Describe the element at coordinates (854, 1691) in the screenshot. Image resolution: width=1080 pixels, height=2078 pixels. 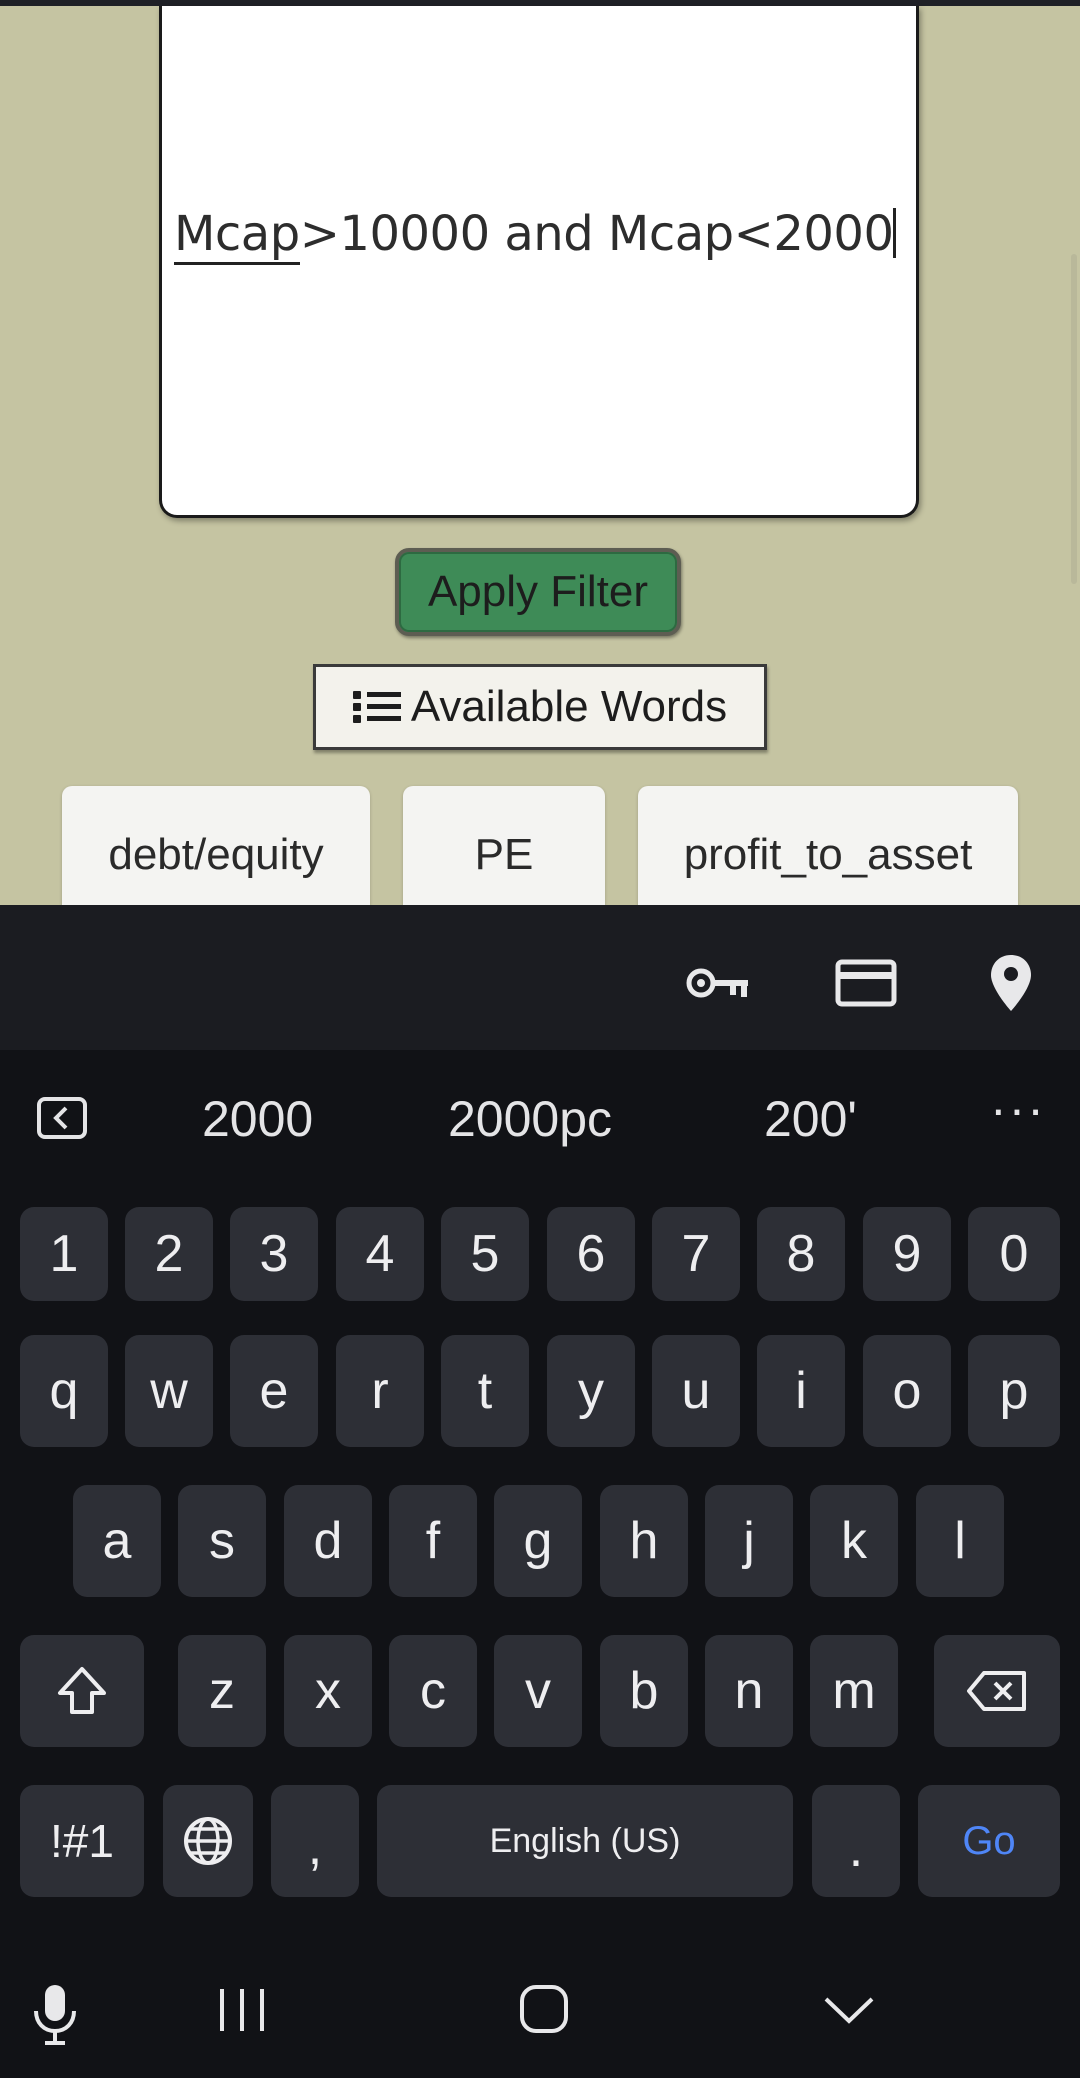
I see `key-m: m` at that location.